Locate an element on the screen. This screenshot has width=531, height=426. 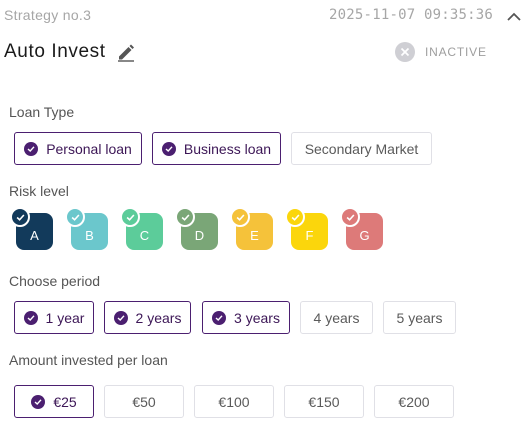
strategy-number: Strategy no.3 is located at coordinates (48, 15).